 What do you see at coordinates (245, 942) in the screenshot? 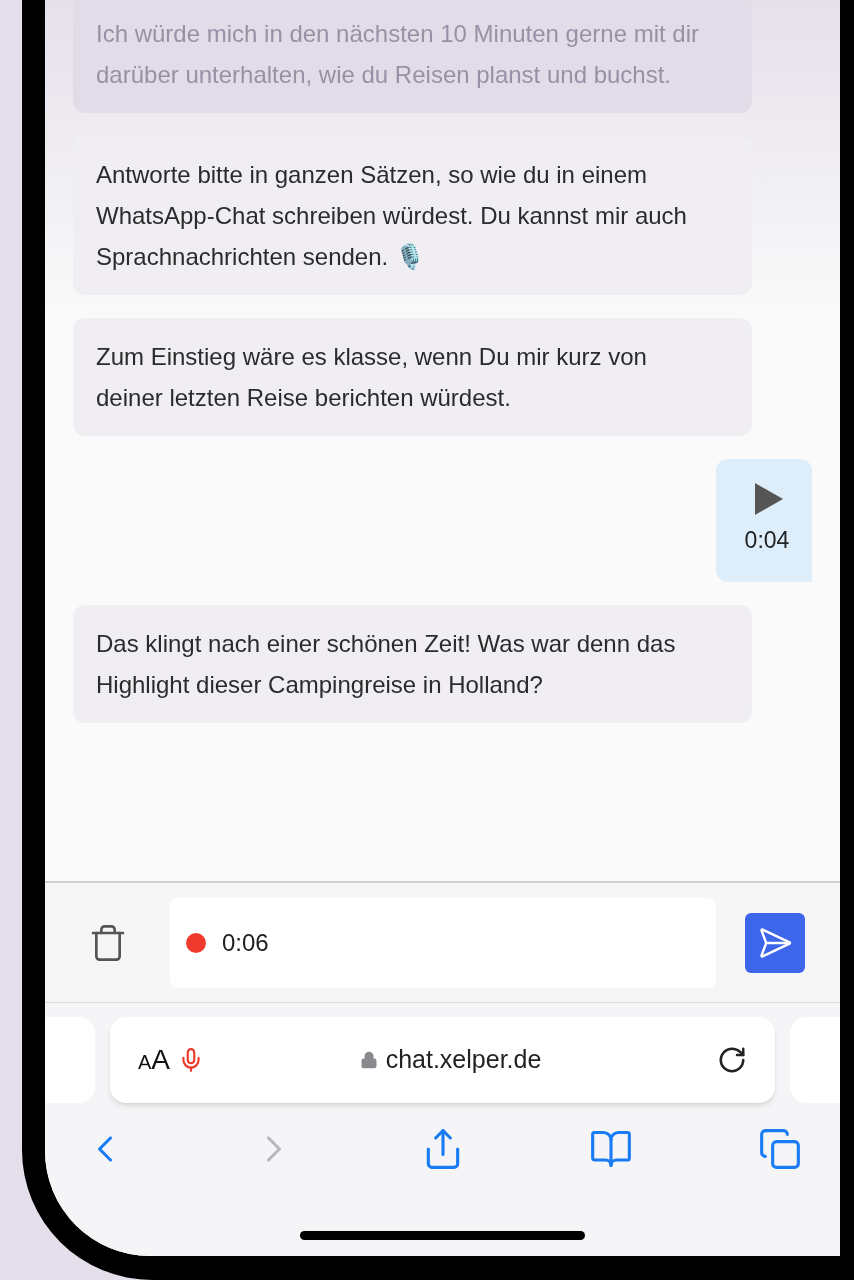
I see `recording-time: 0:06` at bounding box center [245, 942].